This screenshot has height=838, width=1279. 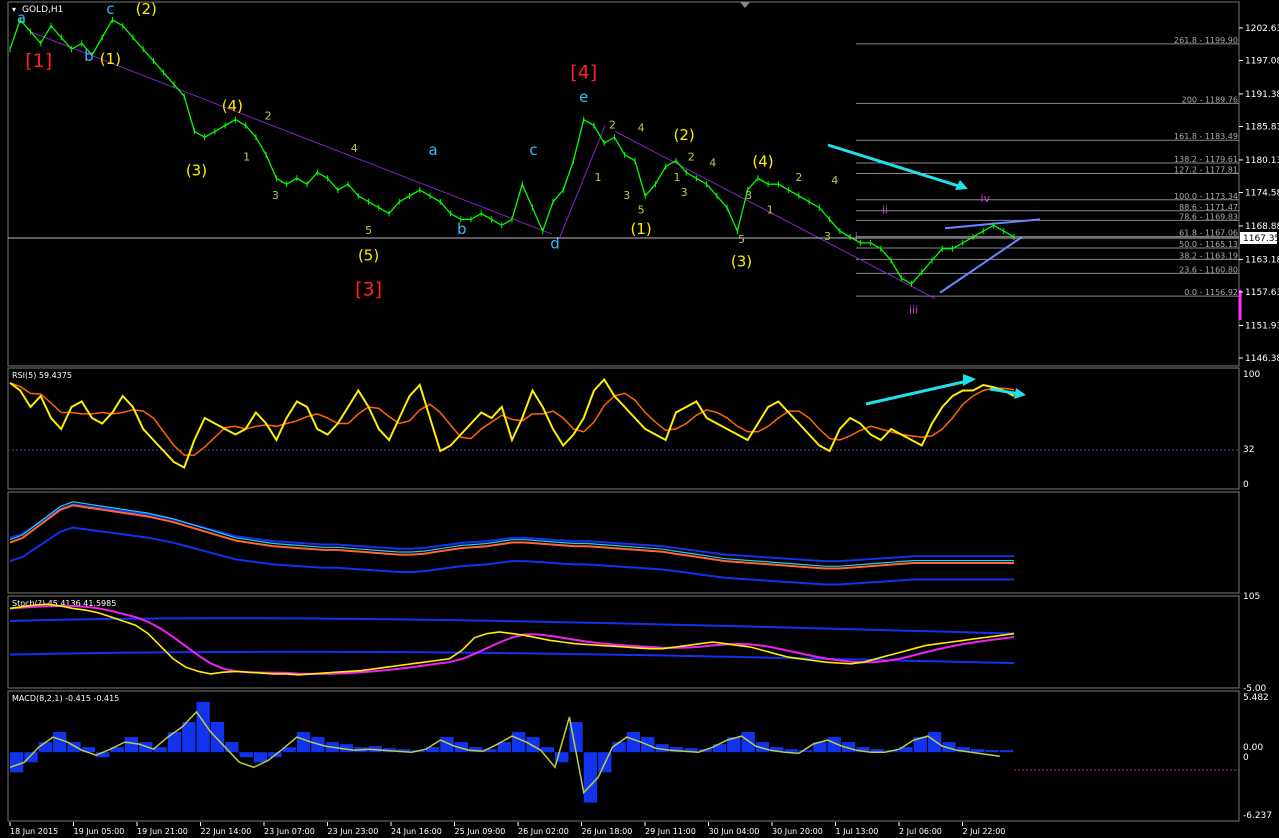 I want to click on price-tick-label: 1168.88, so click(x=1262, y=227).